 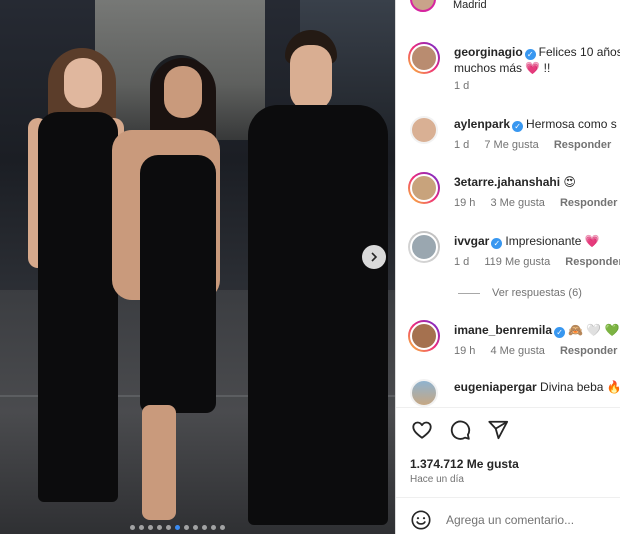 I want to click on person-middle-face, so click(x=183, y=92).